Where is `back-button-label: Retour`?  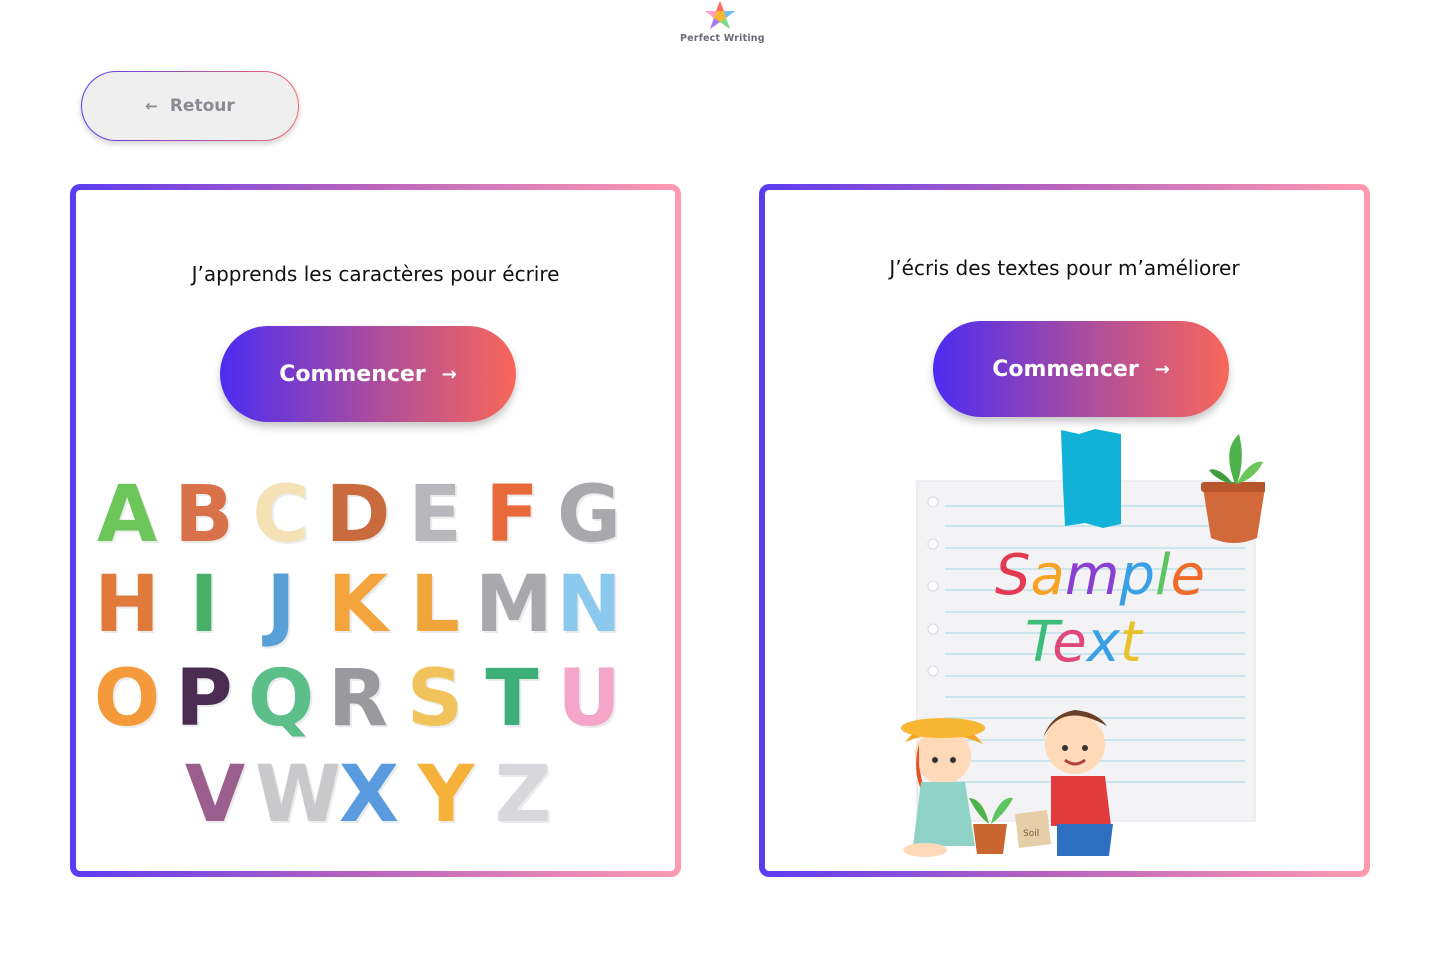 back-button-label: Retour is located at coordinates (202, 106).